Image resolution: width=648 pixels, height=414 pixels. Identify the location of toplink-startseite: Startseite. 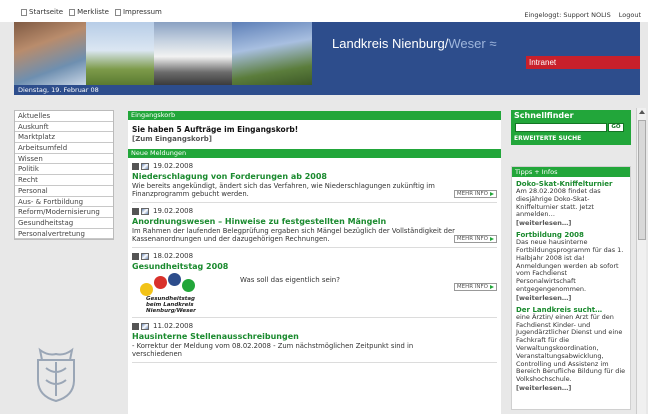
(42, 12).